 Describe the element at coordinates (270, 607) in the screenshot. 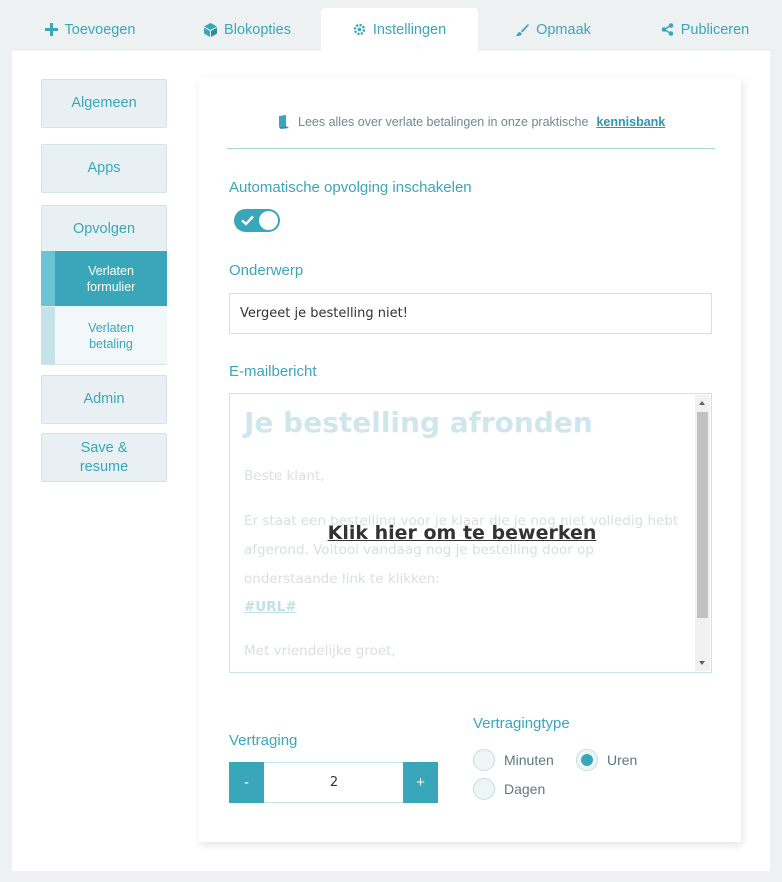

I see `email-url: #URL#` at that location.